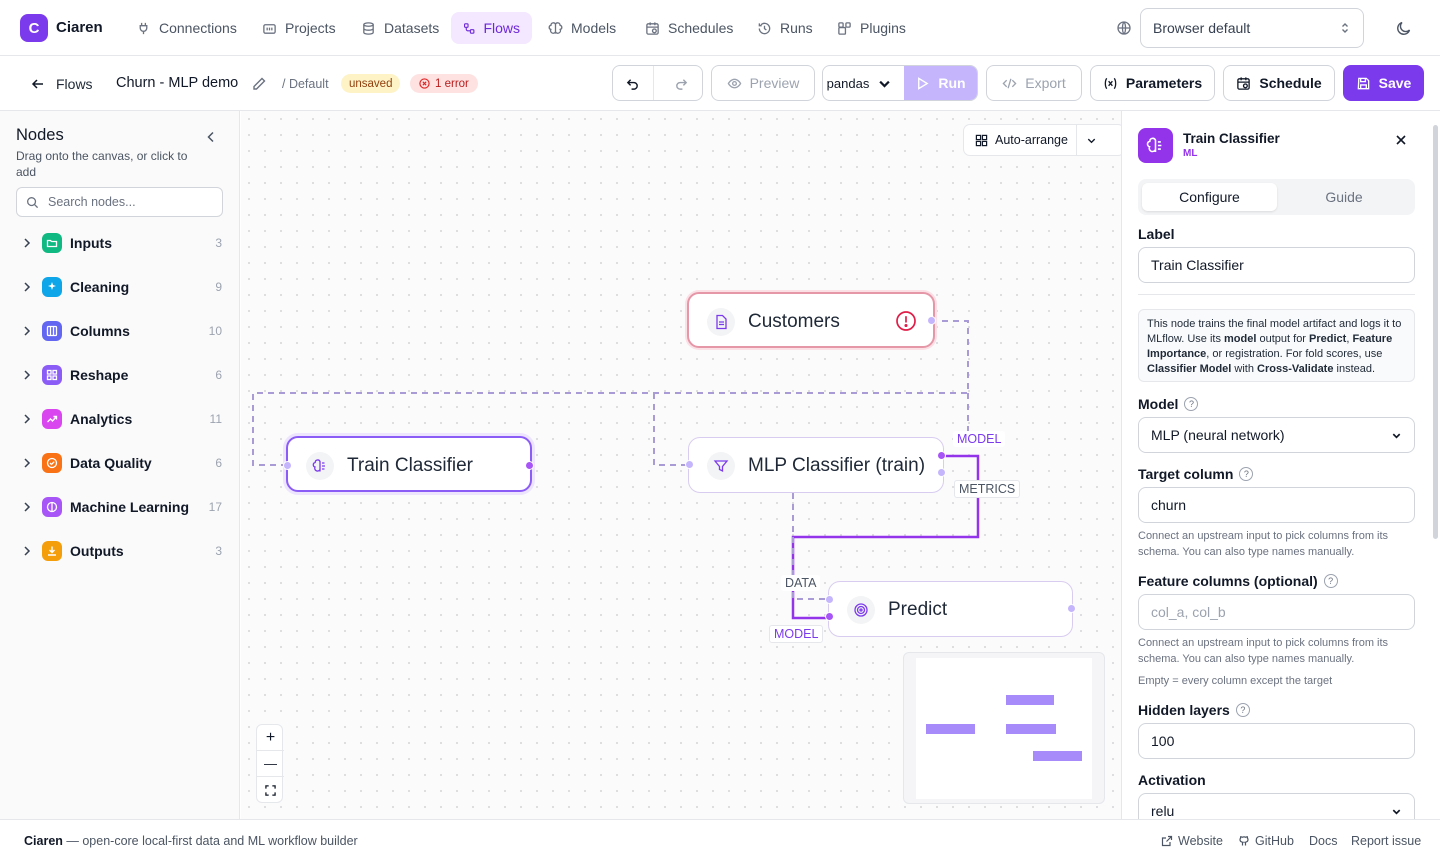  Describe the element at coordinates (582, 28) in the screenshot. I see `nav-models: Models` at that location.